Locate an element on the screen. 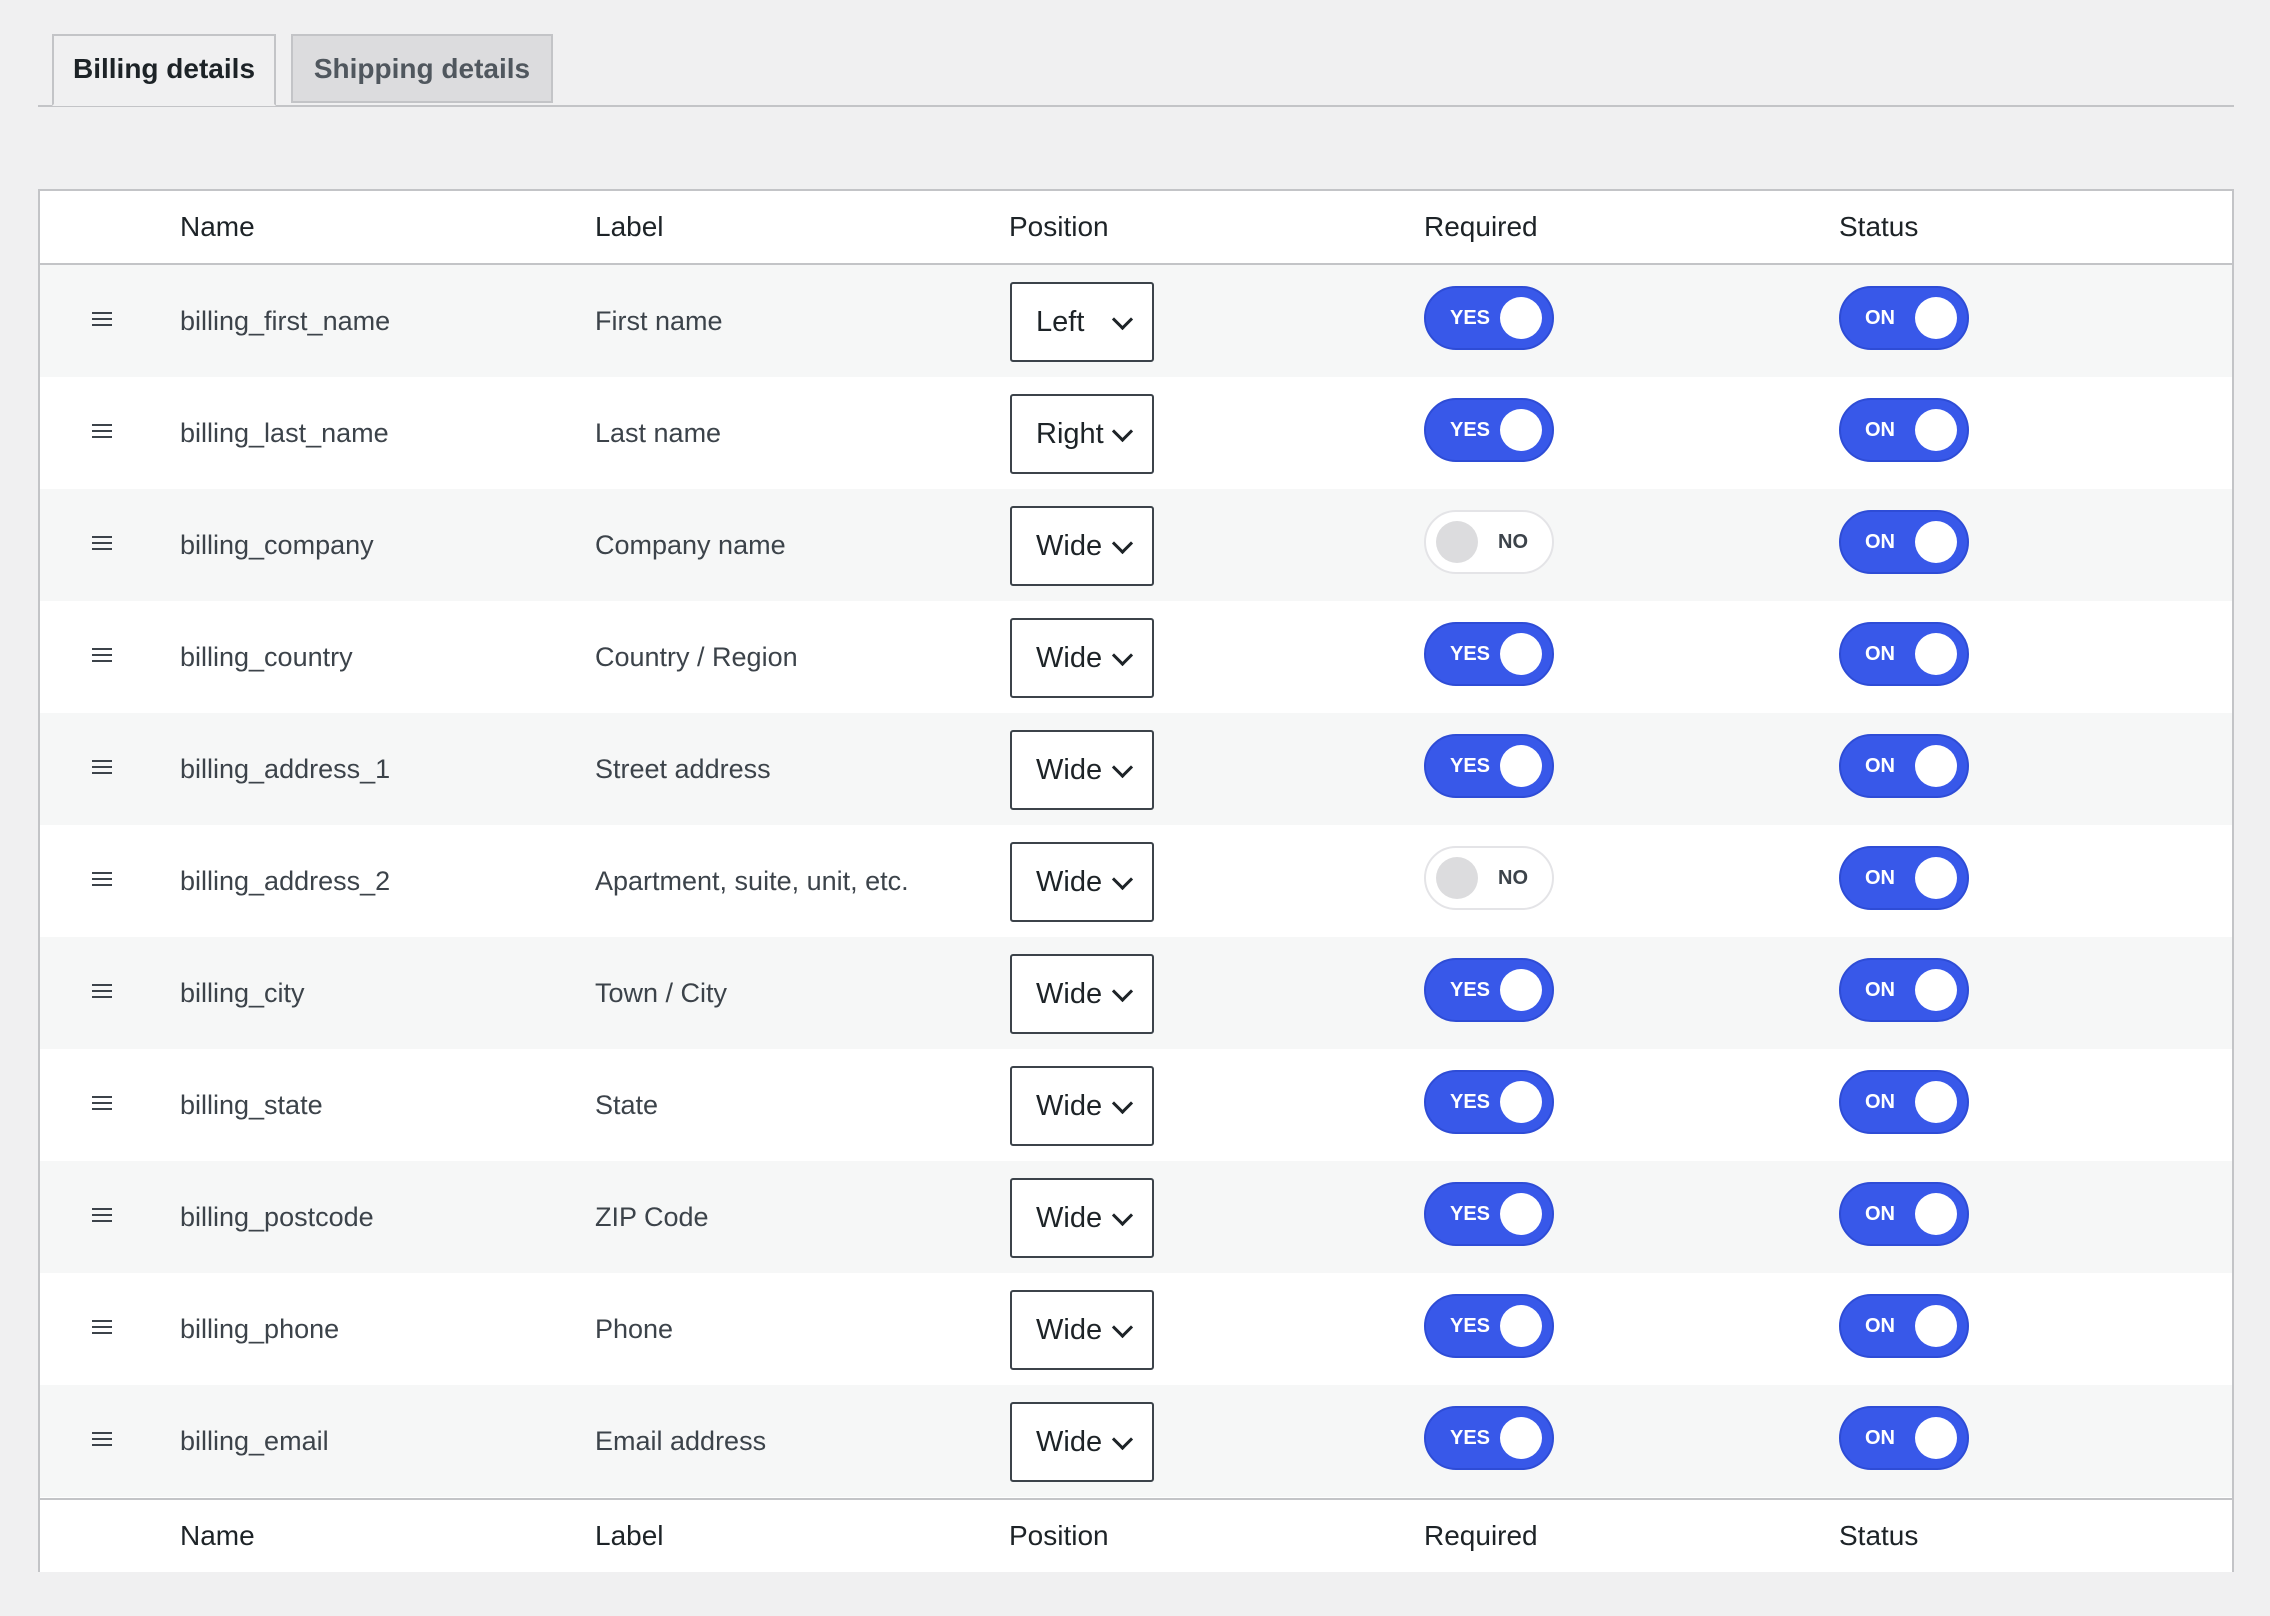 This screenshot has width=2270, height=1616. position-select: Right is located at coordinates (1082, 434).